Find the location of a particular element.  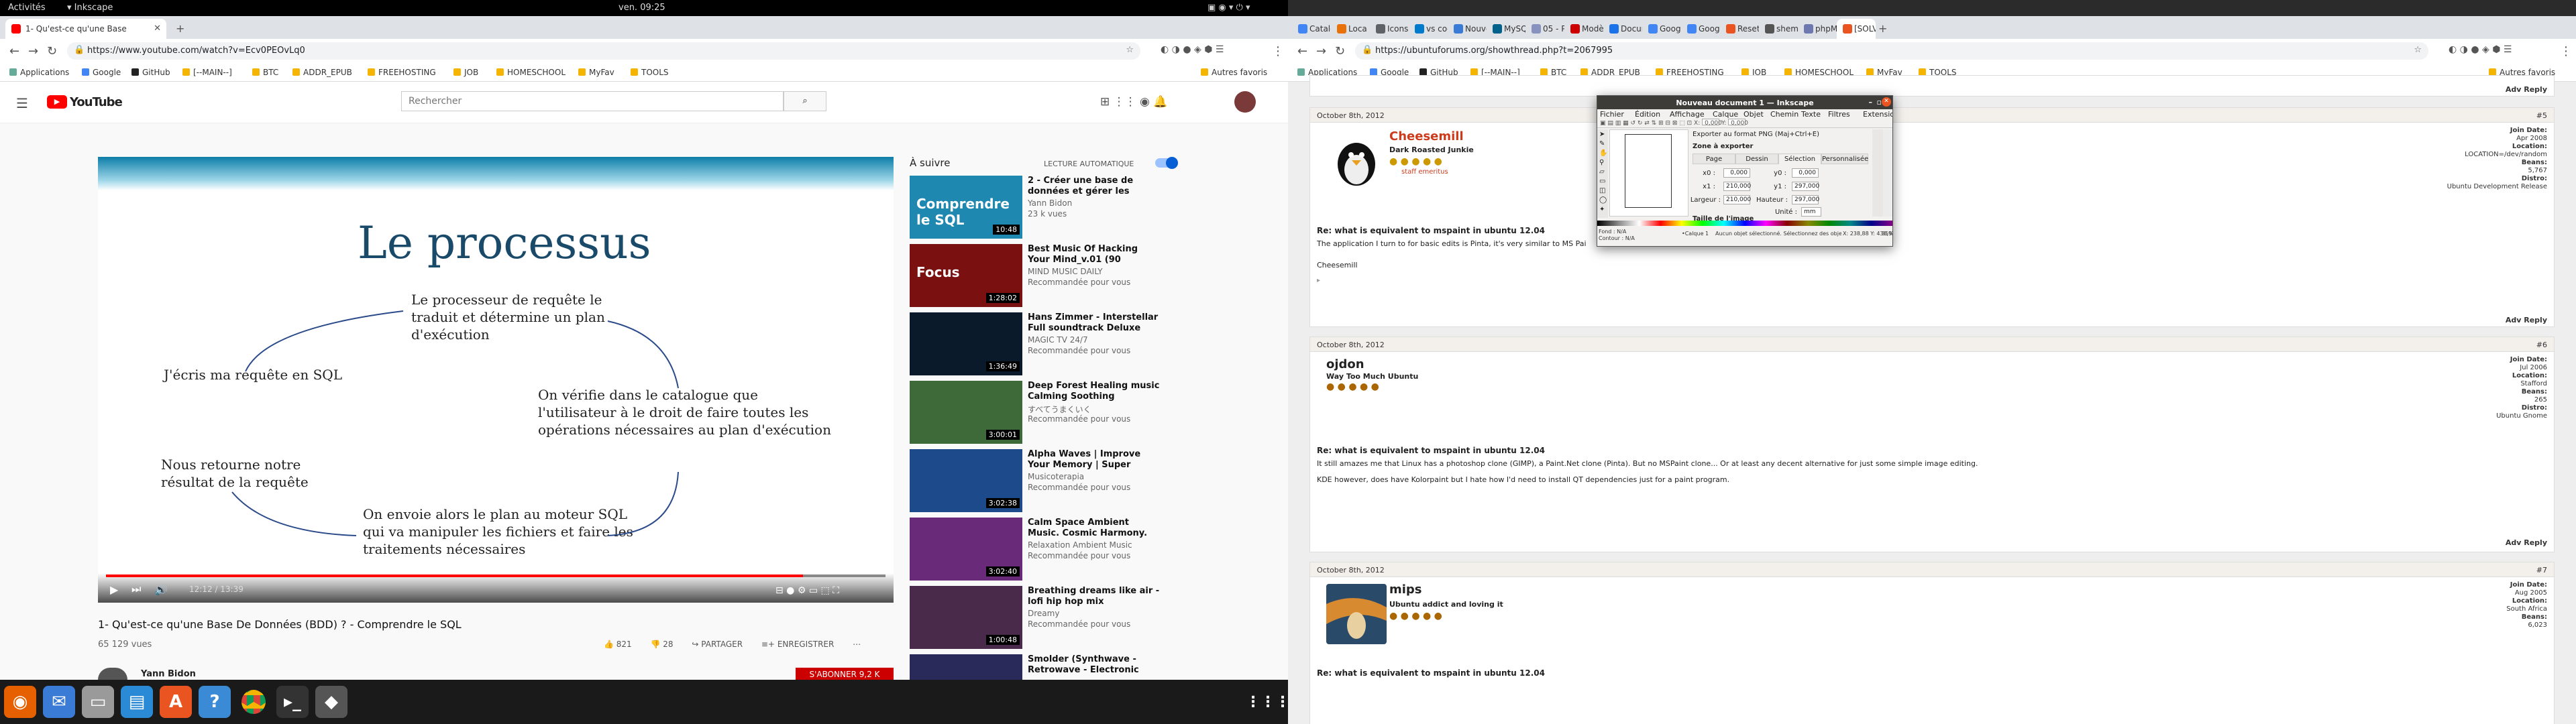

x1-input: 210,000 is located at coordinates (1737, 186).